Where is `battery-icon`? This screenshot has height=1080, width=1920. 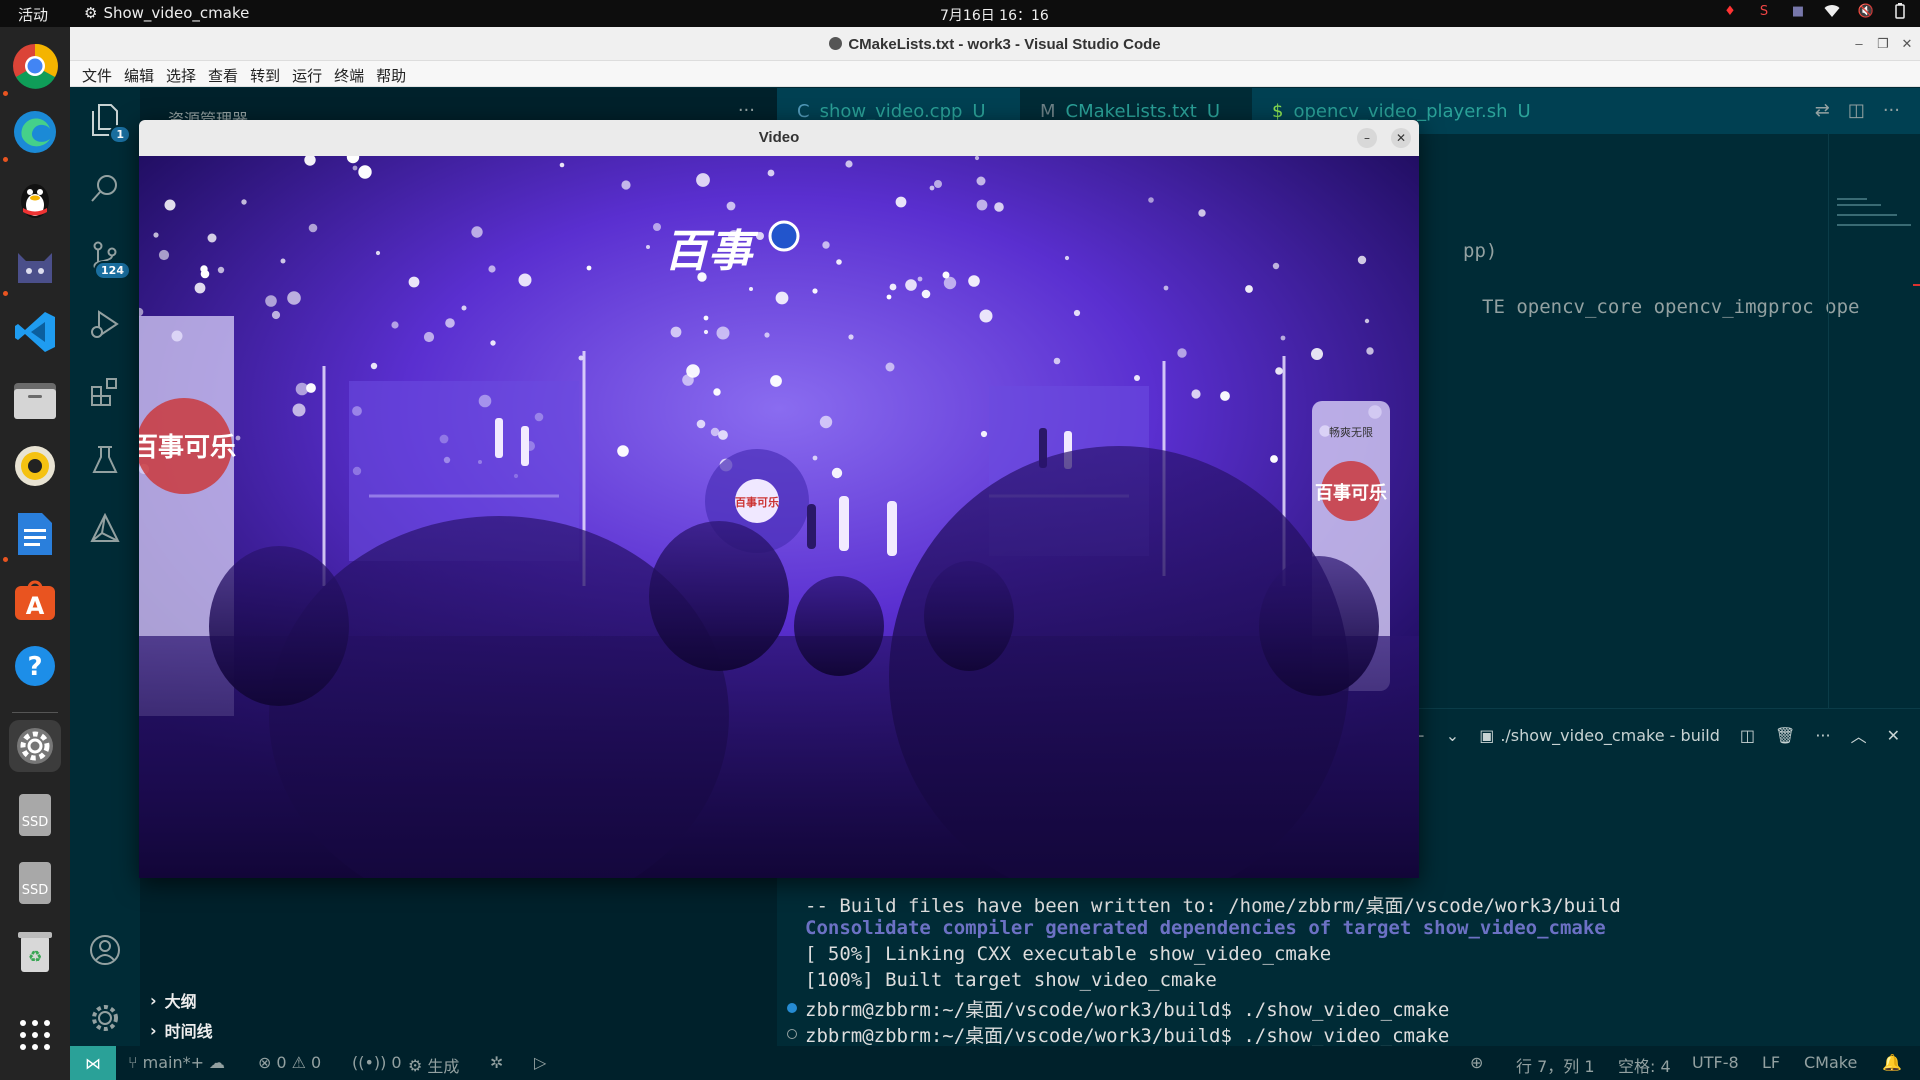
battery-icon is located at coordinates (1900, 11).